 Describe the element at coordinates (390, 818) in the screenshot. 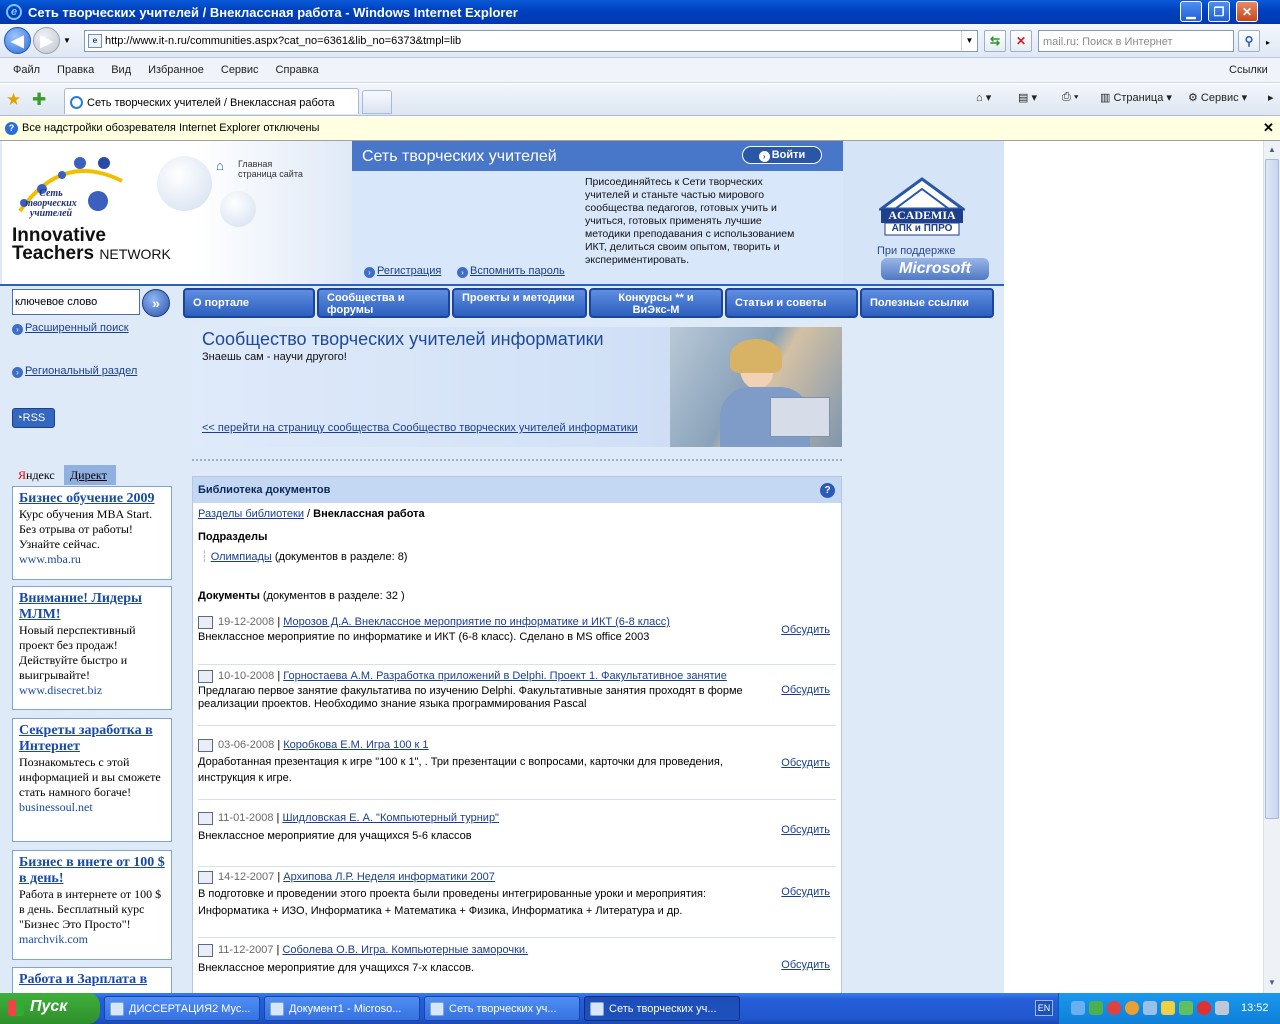

I see `doc-title-link: Шидловская Е. А. "Компьютерный турнир"` at that location.